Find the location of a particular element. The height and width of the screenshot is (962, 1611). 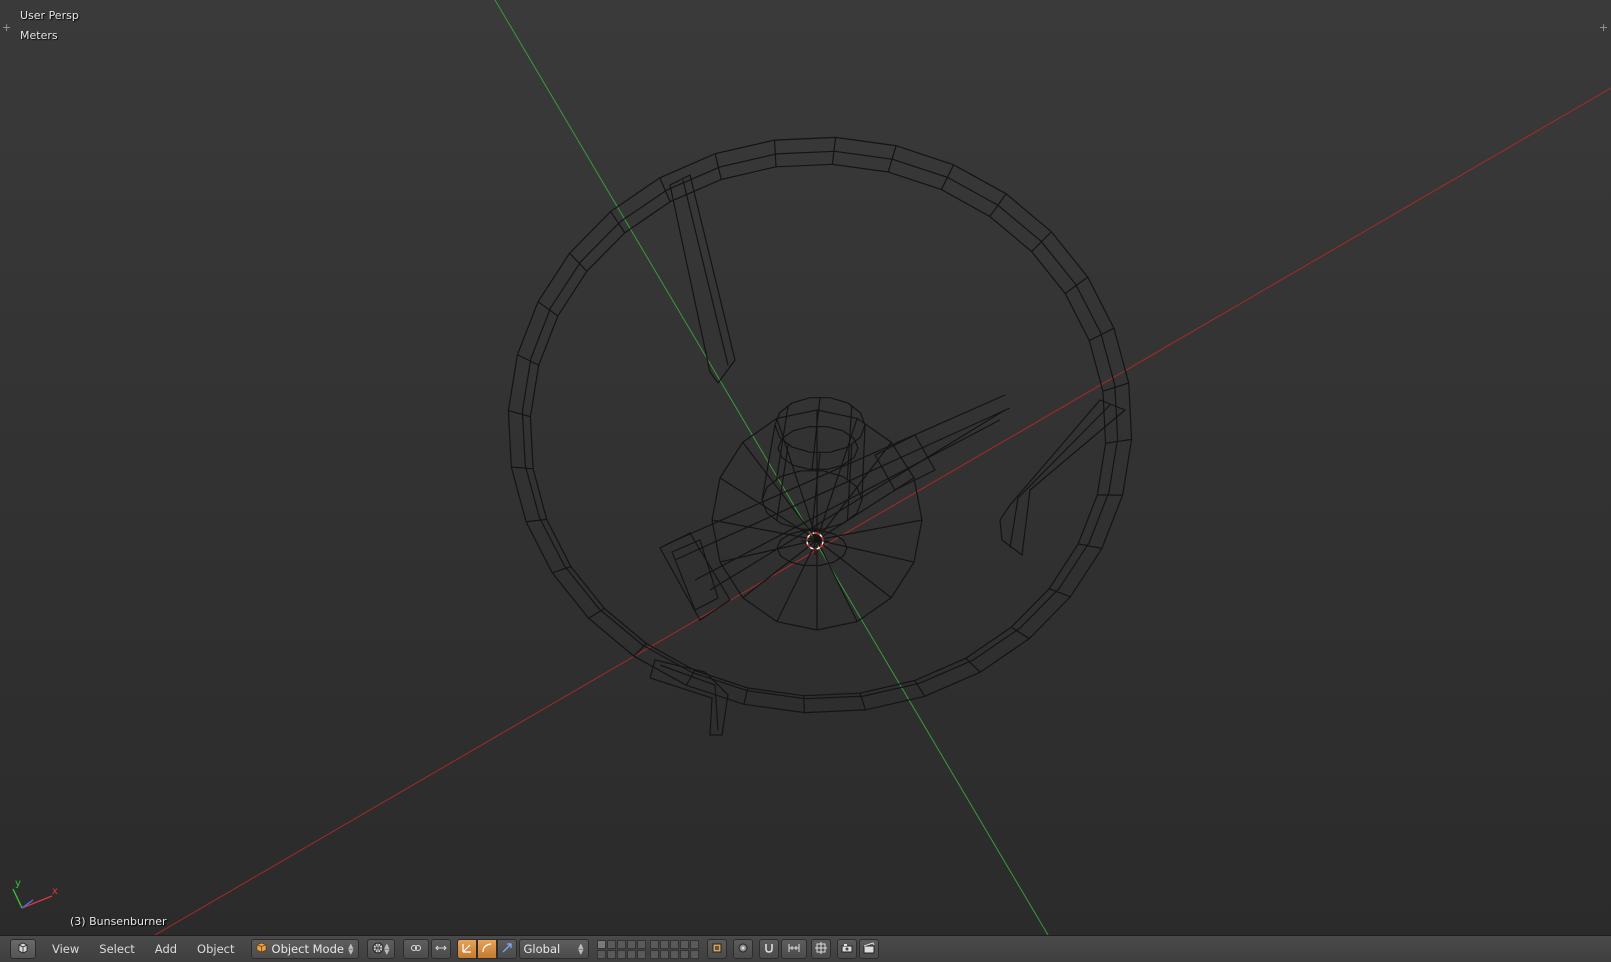

layer-grid-left is located at coordinates (621, 949).